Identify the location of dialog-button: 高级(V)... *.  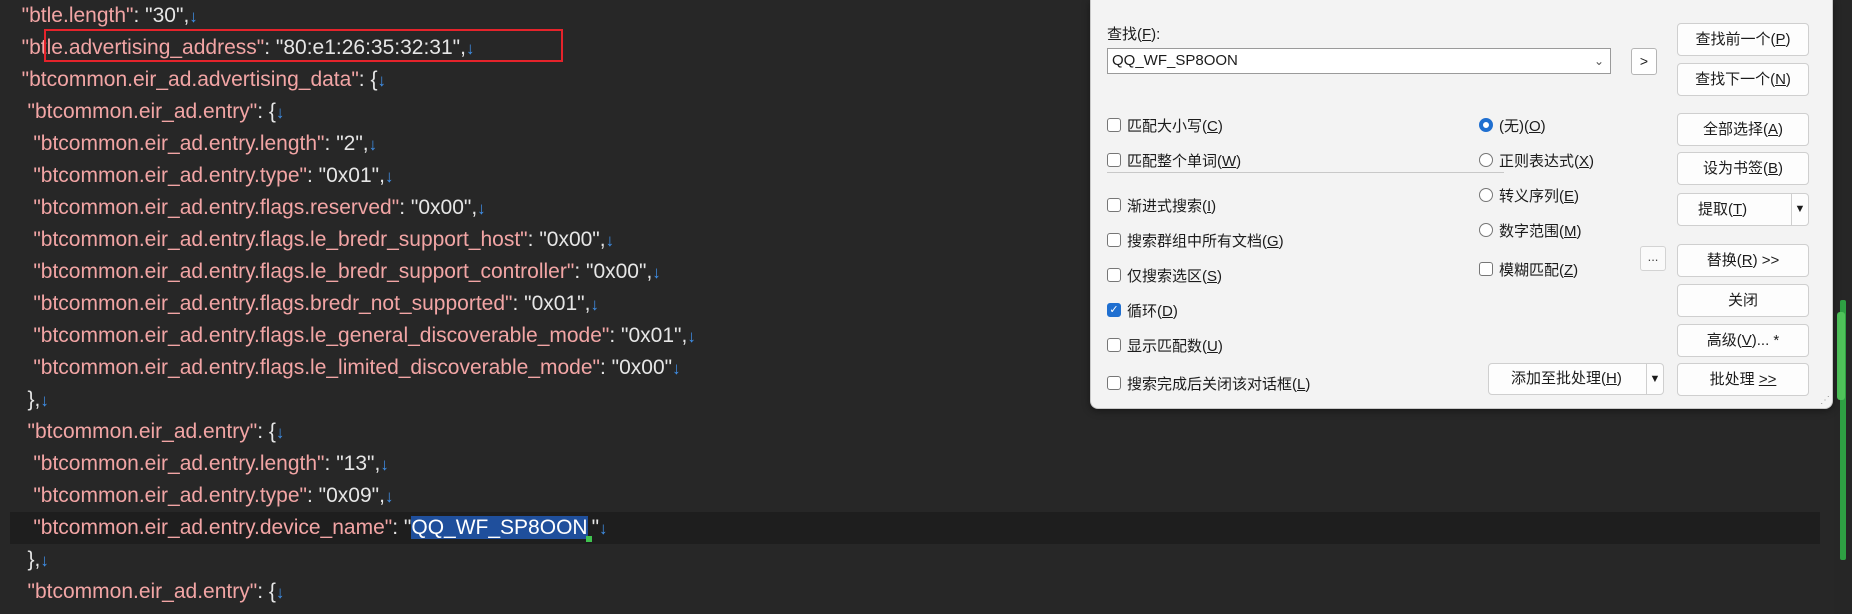
(1743, 340).